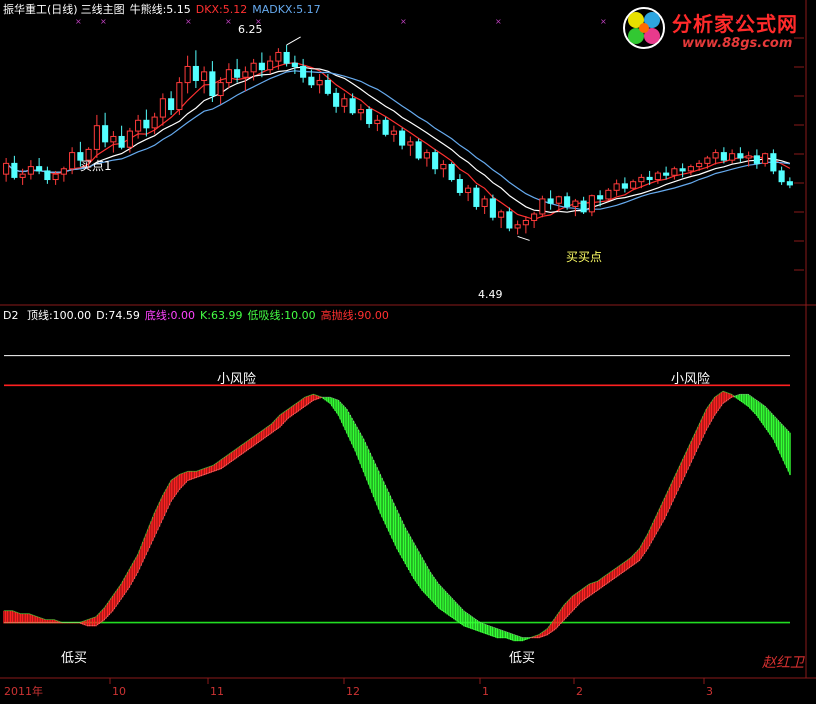 The width and height of the screenshot is (816, 704). Describe the element at coordinates (74, 658) in the screenshot. I see `low-buy-label-1: 低买` at that location.